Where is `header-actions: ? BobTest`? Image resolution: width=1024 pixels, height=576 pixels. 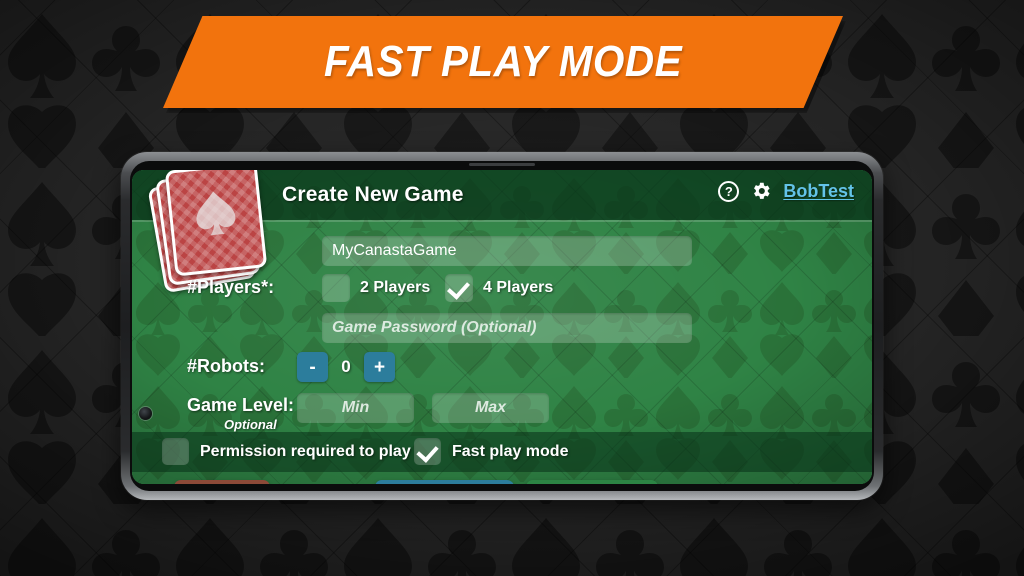
header-actions: ? BobTest is located at coordinates (786, 191).